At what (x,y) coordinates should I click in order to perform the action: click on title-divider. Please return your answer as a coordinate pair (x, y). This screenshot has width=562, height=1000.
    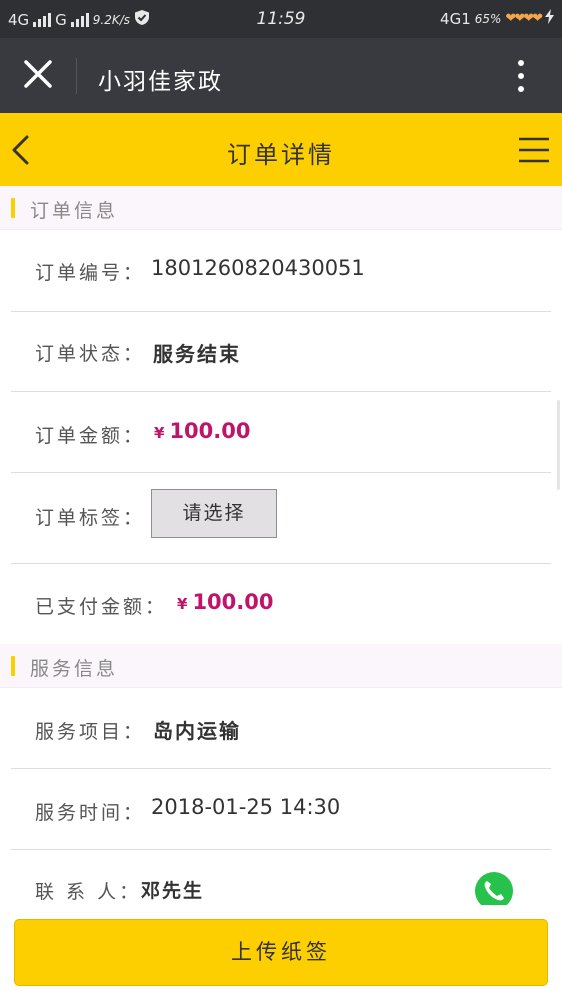
    Looking at the image, I should click on (76, 76).